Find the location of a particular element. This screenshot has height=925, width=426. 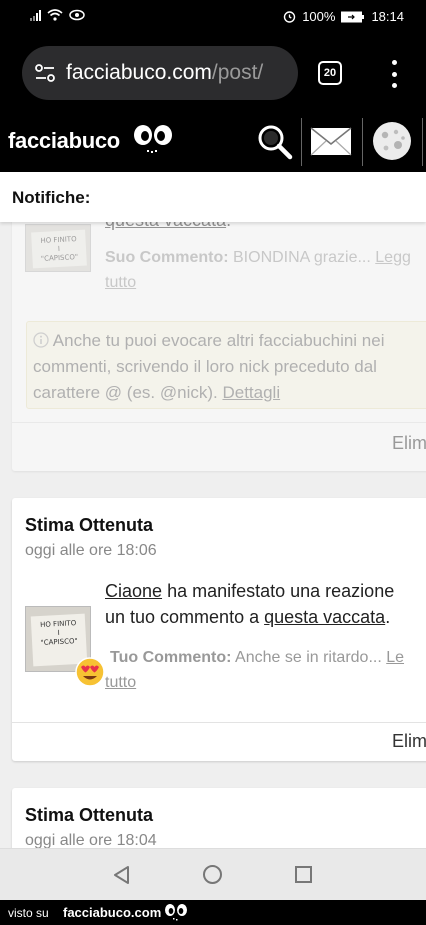

clock: 18:14 is located at coordinates (387, 16).